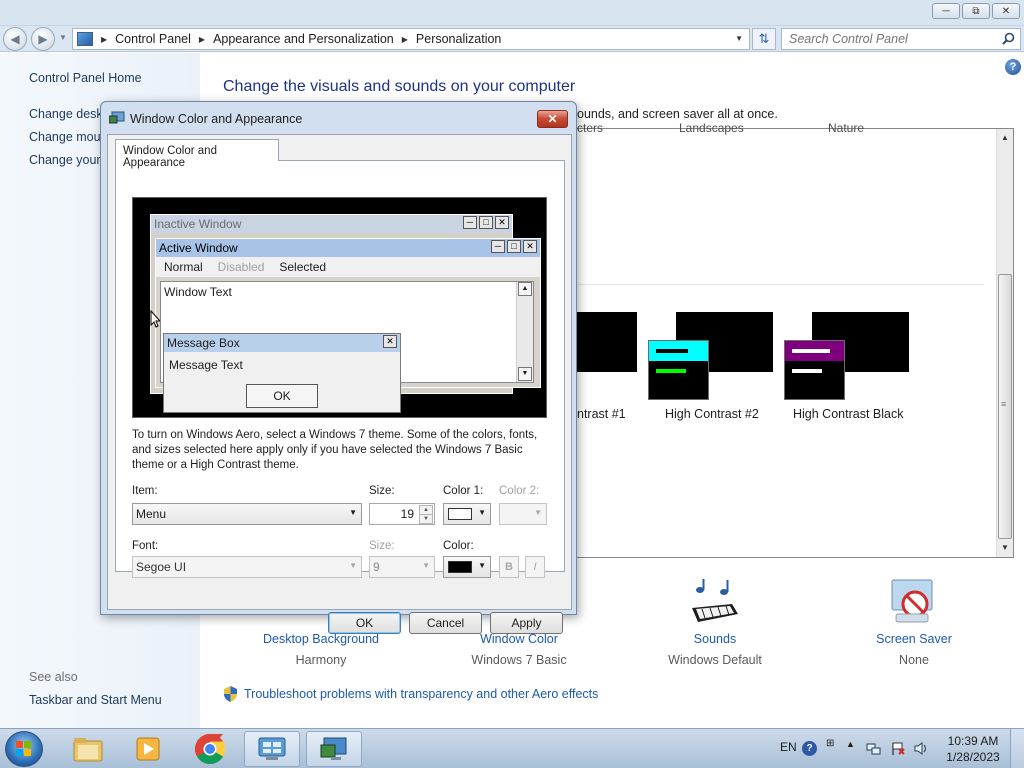  What do you see at coordinates (715, 639) in the screenshot?
I see `sounds-label: Sounds` at bounding box center [715, 639].